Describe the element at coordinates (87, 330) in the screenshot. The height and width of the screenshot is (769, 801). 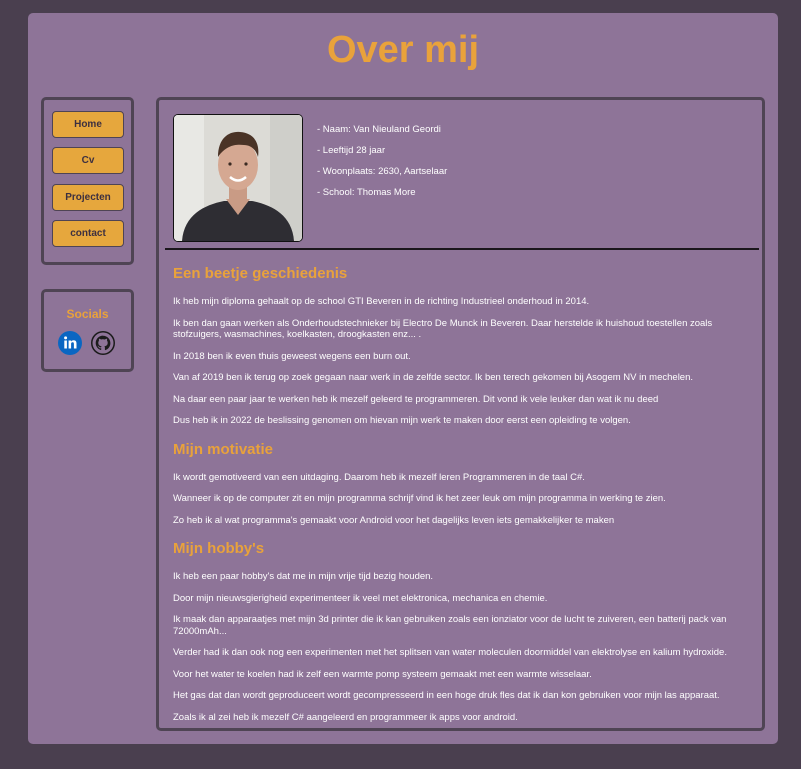
I see `socials-panel: Socials` at that location.